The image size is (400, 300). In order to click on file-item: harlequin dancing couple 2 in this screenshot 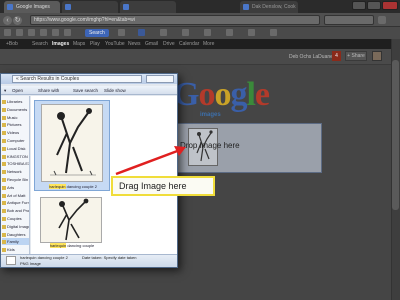, I will do `click(72, 145)`.